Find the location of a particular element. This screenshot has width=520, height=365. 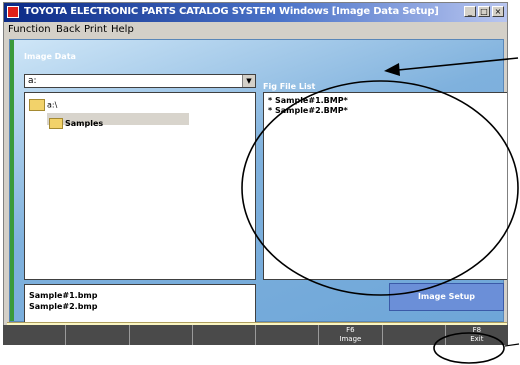

menu-bar: Function Back Print Help is located at coordinates (255, 30).